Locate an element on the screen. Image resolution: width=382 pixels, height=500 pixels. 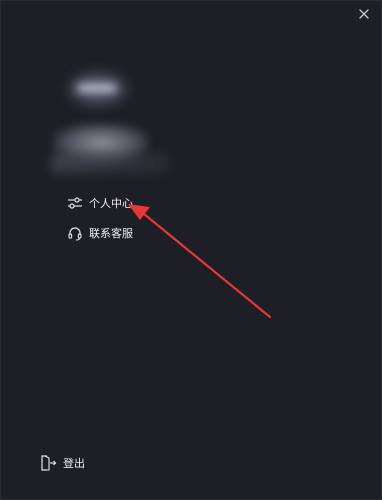
headset-icon is located at coordinates (75, 233).